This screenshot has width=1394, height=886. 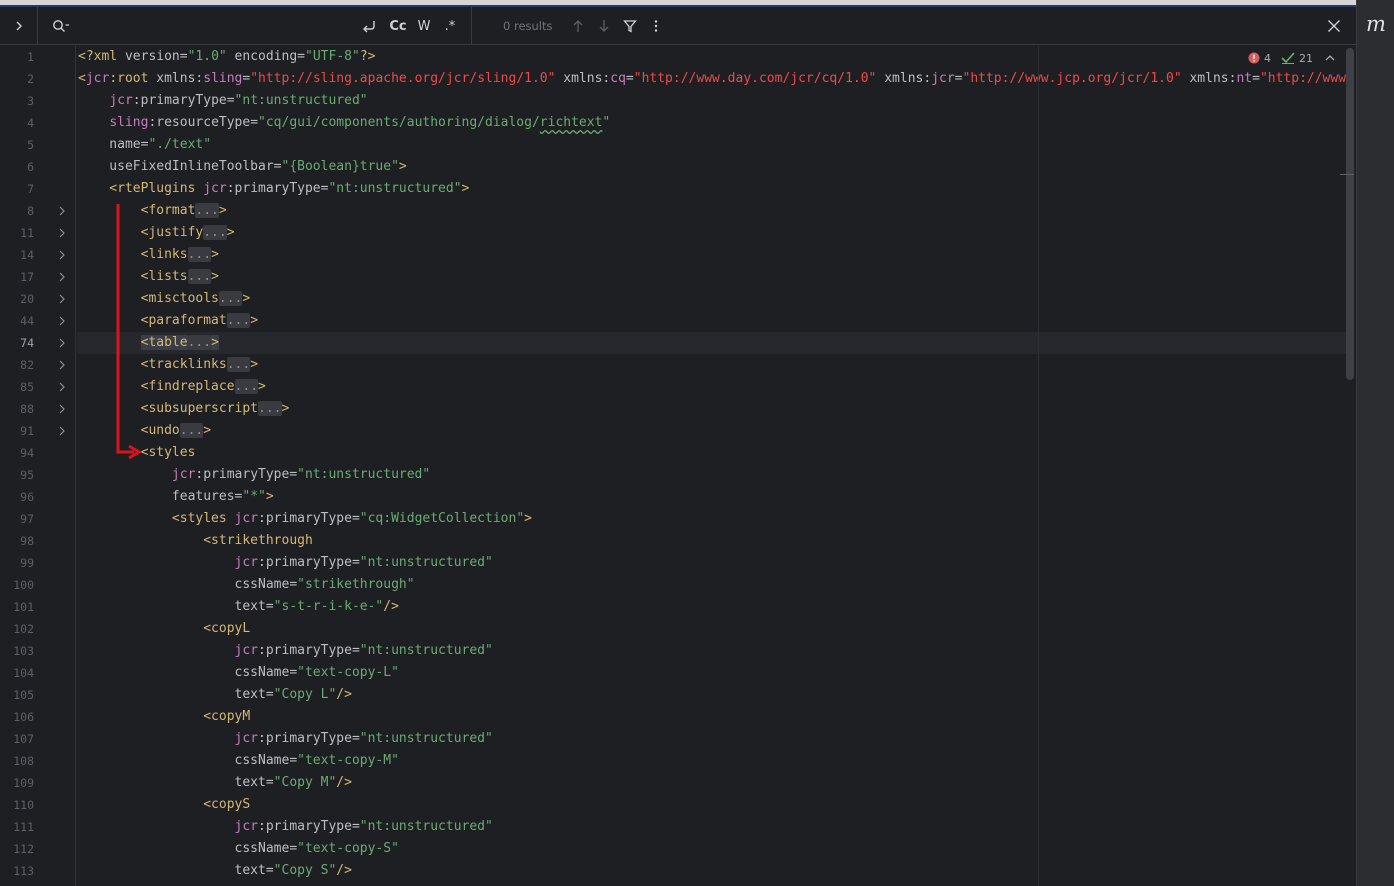 What do you see at coordinates (144, 145) in the screenshot?
I see `code-line: name="./text"` at bounding box center [144, 145].